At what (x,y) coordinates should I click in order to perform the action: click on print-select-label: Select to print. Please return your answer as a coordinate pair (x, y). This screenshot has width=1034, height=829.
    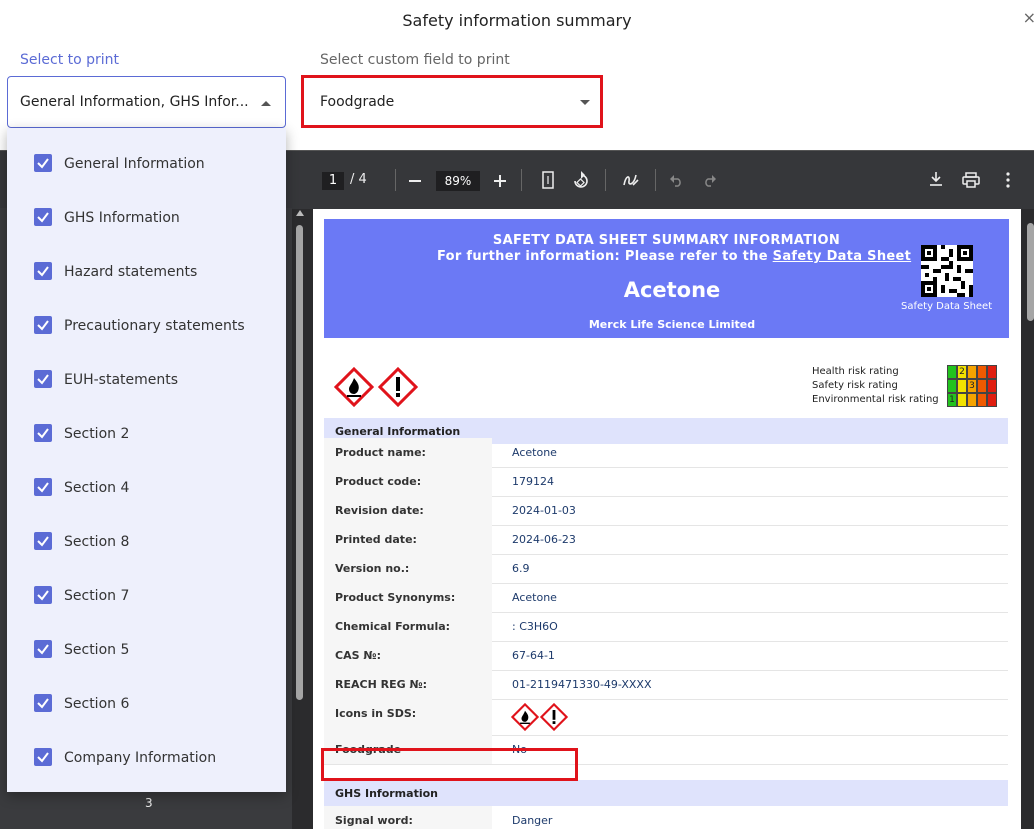
    Looking at the image, I should click on (70, 60).